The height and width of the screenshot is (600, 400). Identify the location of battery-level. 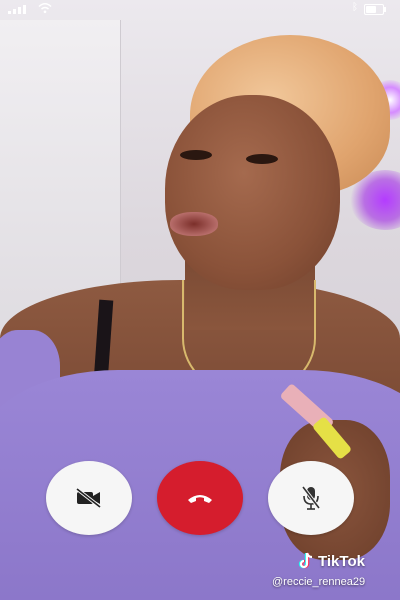
(371, 9).